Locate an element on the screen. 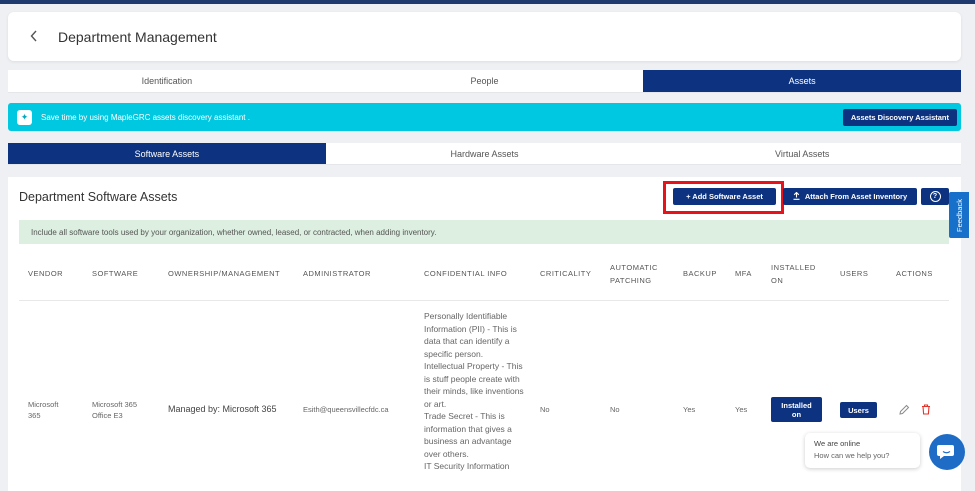  chat-status: We are online is located at coordinates (837, 443).